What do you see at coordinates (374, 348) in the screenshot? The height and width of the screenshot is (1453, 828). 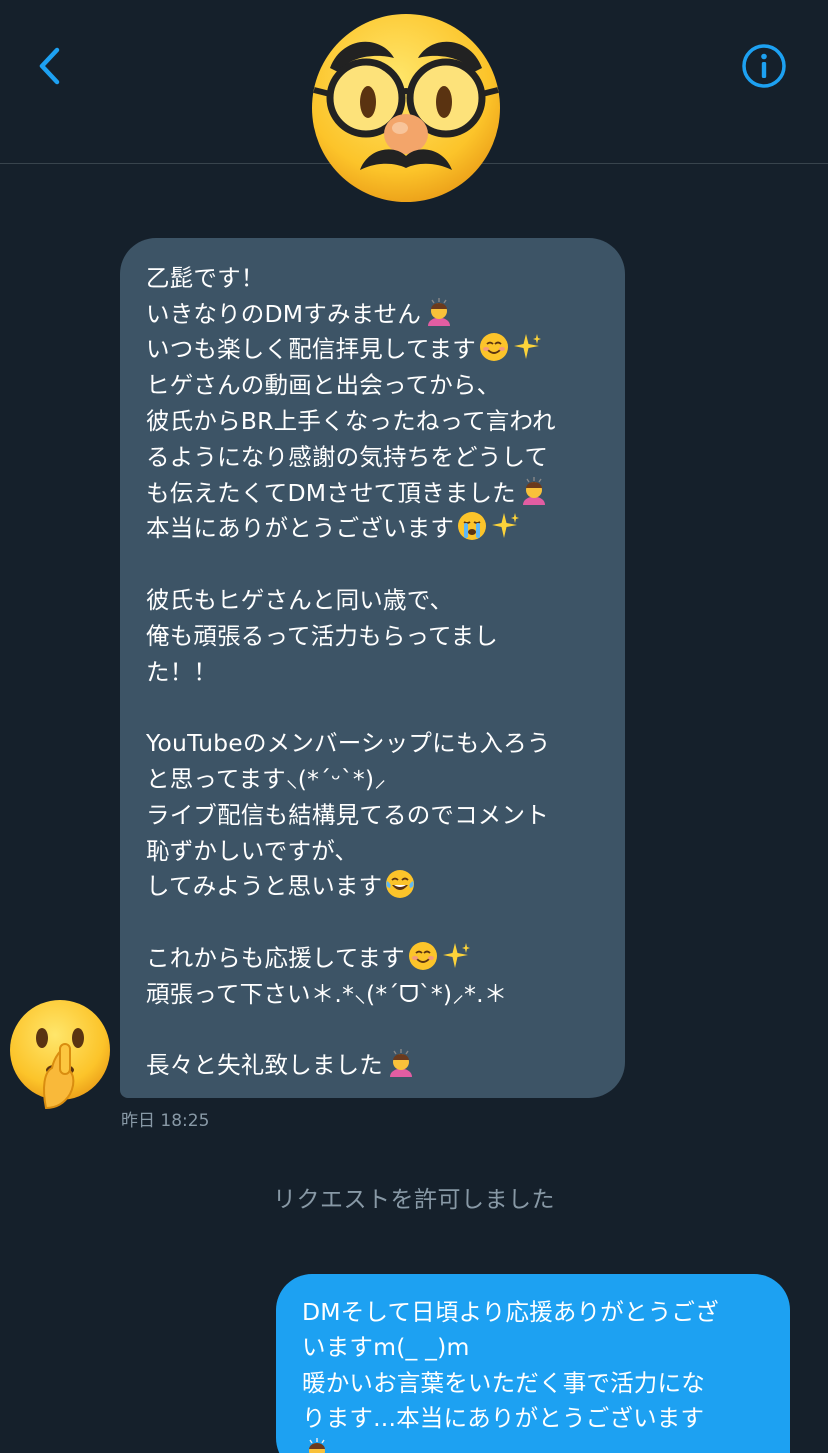 I see `message-line: いつも楽しく配信拝見してます` at bounding box center [374, 348].